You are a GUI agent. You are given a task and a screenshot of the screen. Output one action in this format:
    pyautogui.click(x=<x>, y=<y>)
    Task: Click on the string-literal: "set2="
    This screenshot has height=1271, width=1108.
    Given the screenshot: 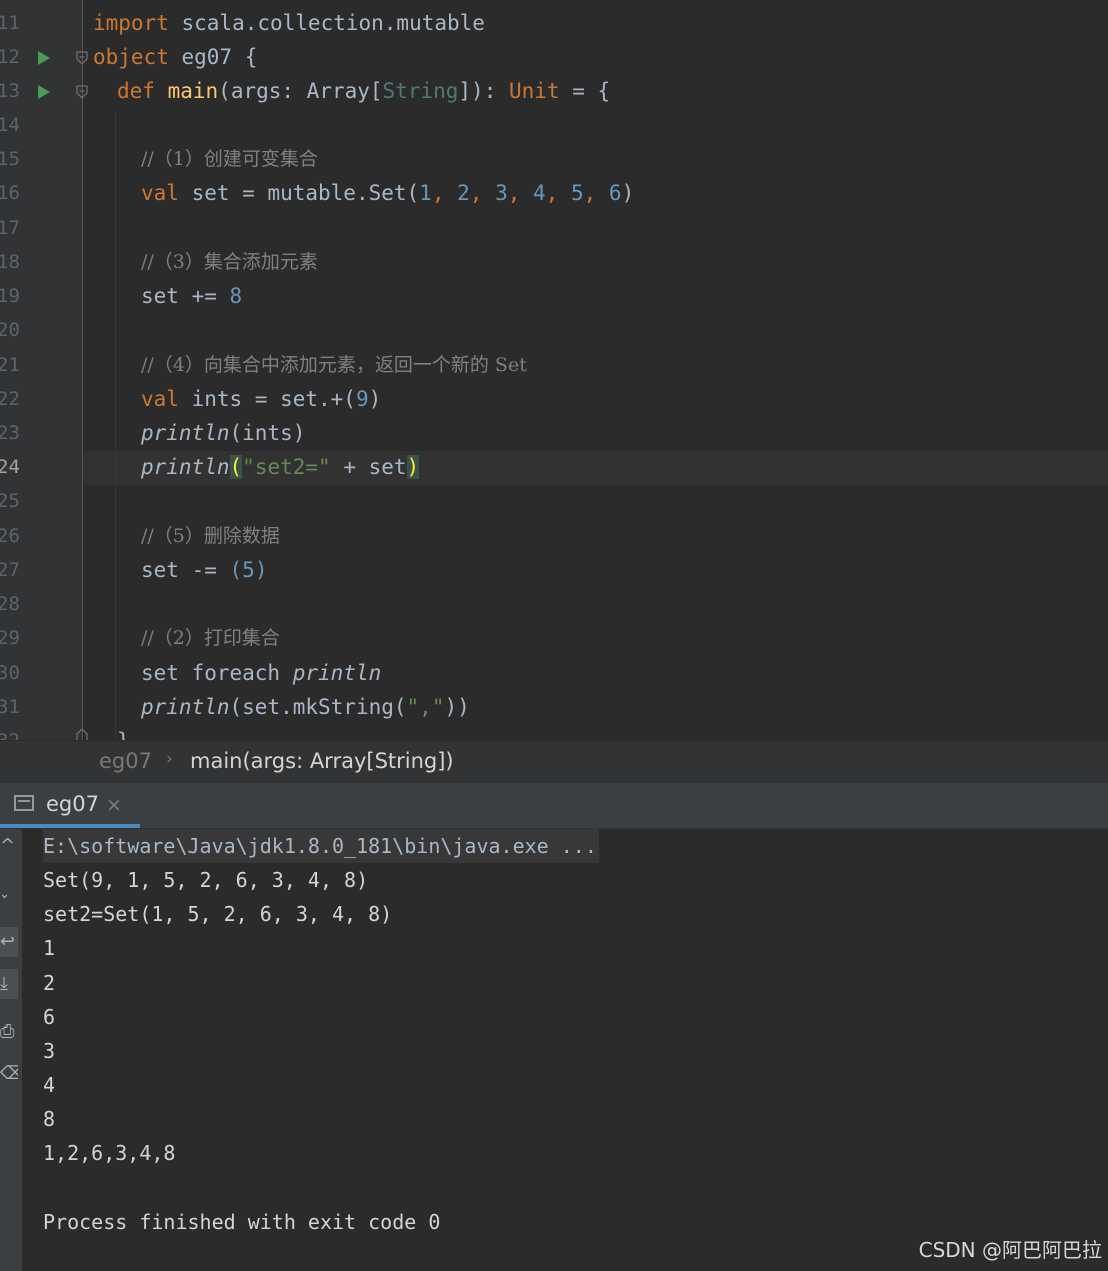 What is the action you would take?
    pyautogui.click(x=286, y=467)
    